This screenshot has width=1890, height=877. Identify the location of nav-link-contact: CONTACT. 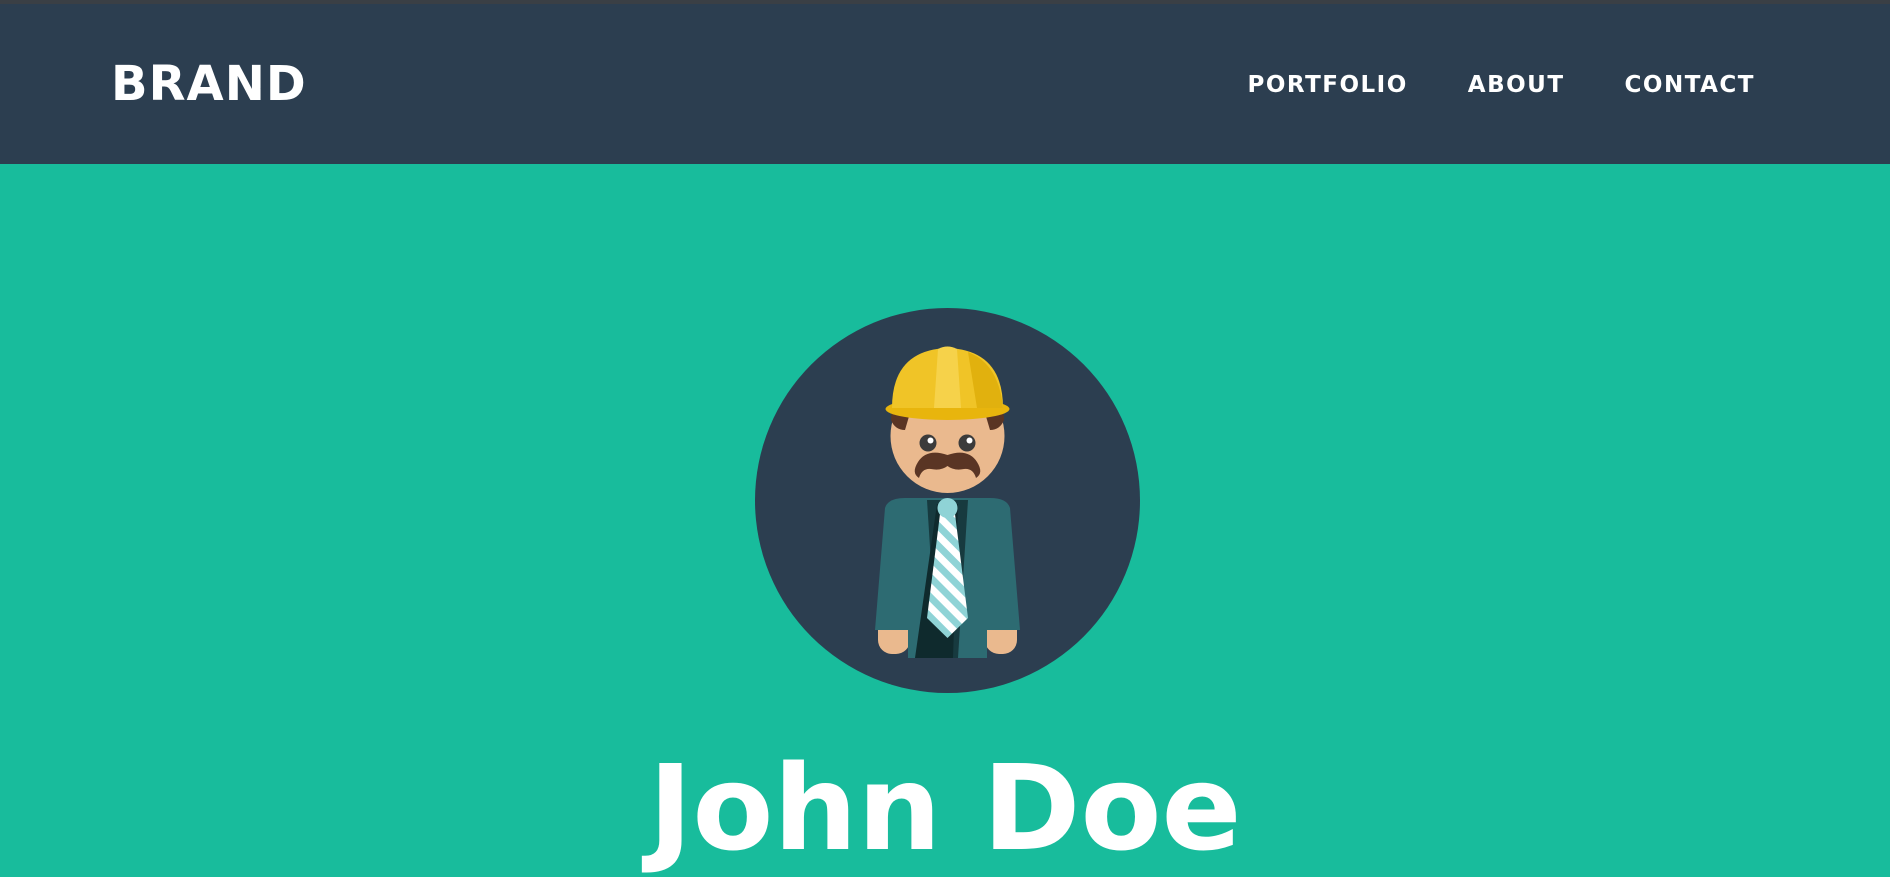
(1690, 85).